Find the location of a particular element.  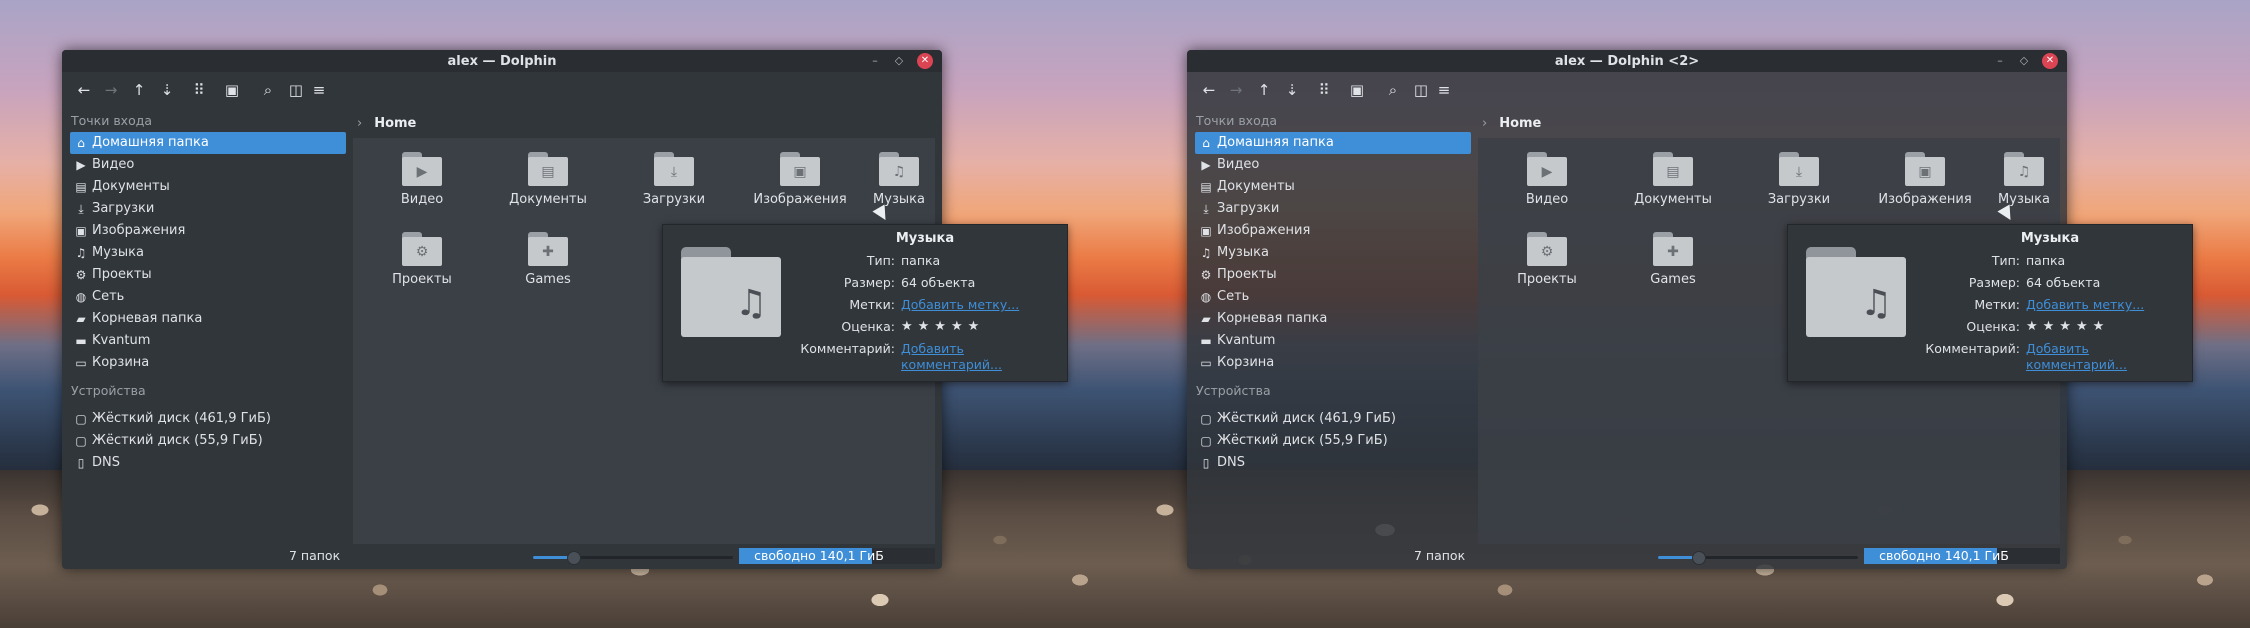

sidebar-item-label: Изображения is located at coordinates (1264, 230).